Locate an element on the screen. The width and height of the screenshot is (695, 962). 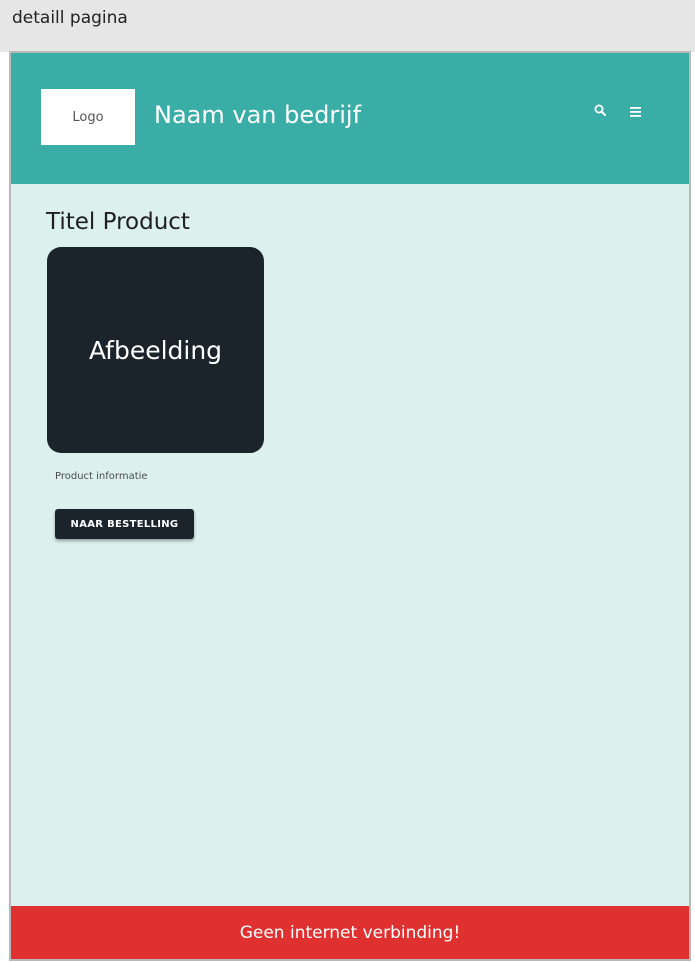
menu-button is located at coordinates (636, 112).